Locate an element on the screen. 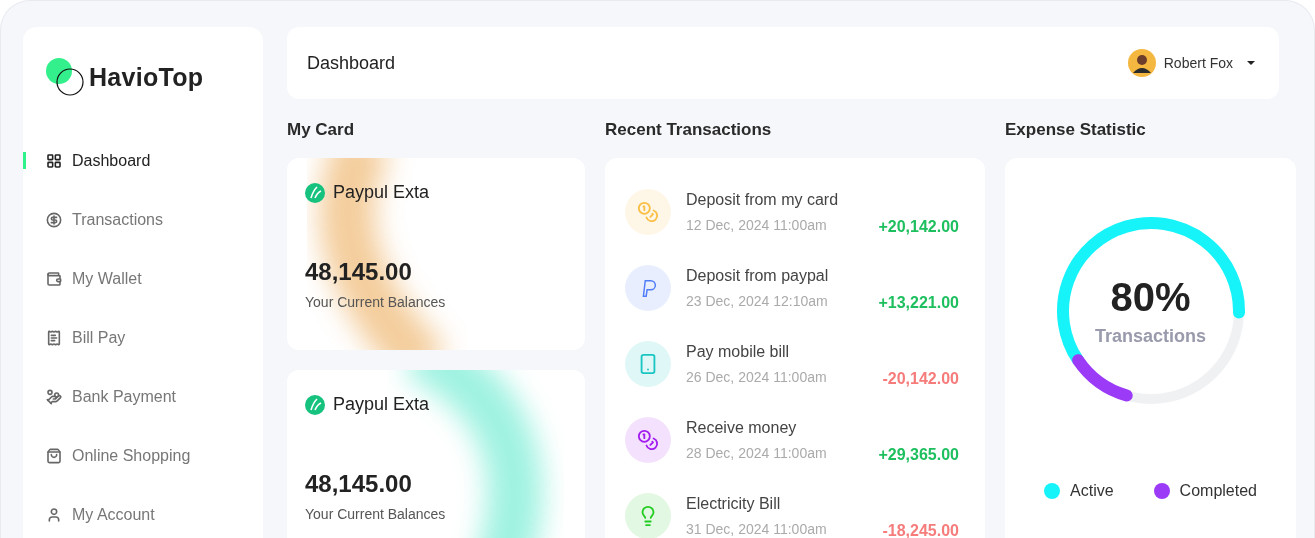 The width and height of the screenshot is (1315, 538). section-heading: My Card is located at coordinates (321, 130).